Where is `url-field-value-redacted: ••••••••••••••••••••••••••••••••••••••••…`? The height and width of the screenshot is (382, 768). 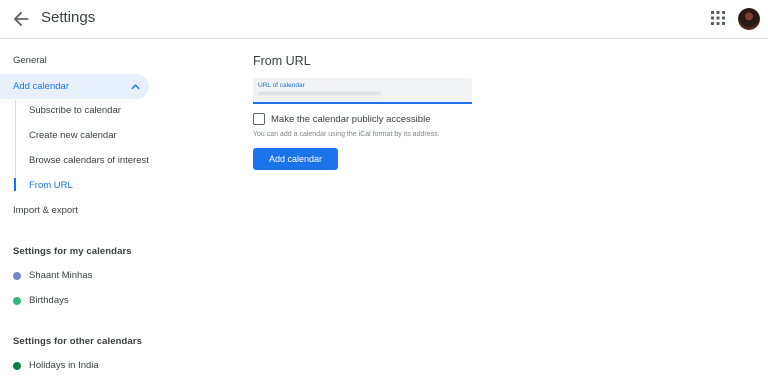 url-field-value-redacted: ••••••••••••••••••••••••••••••••••••••••… is located at coordinates (319, 94).